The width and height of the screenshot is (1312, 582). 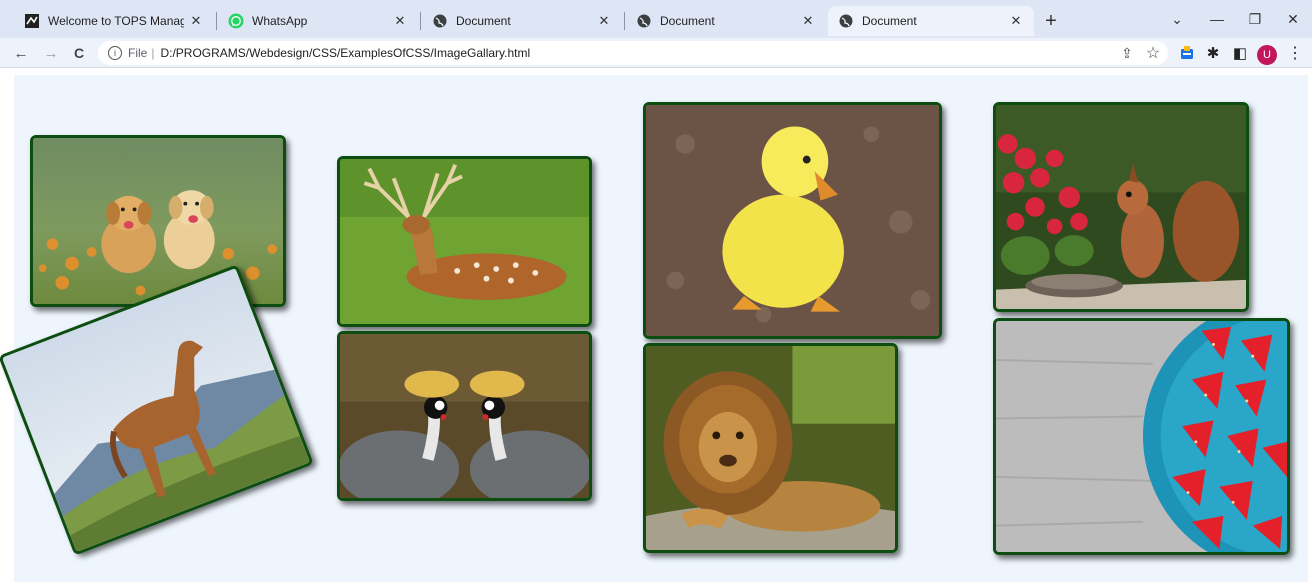 I want to click on lion-image, so click(x=770, y=448).